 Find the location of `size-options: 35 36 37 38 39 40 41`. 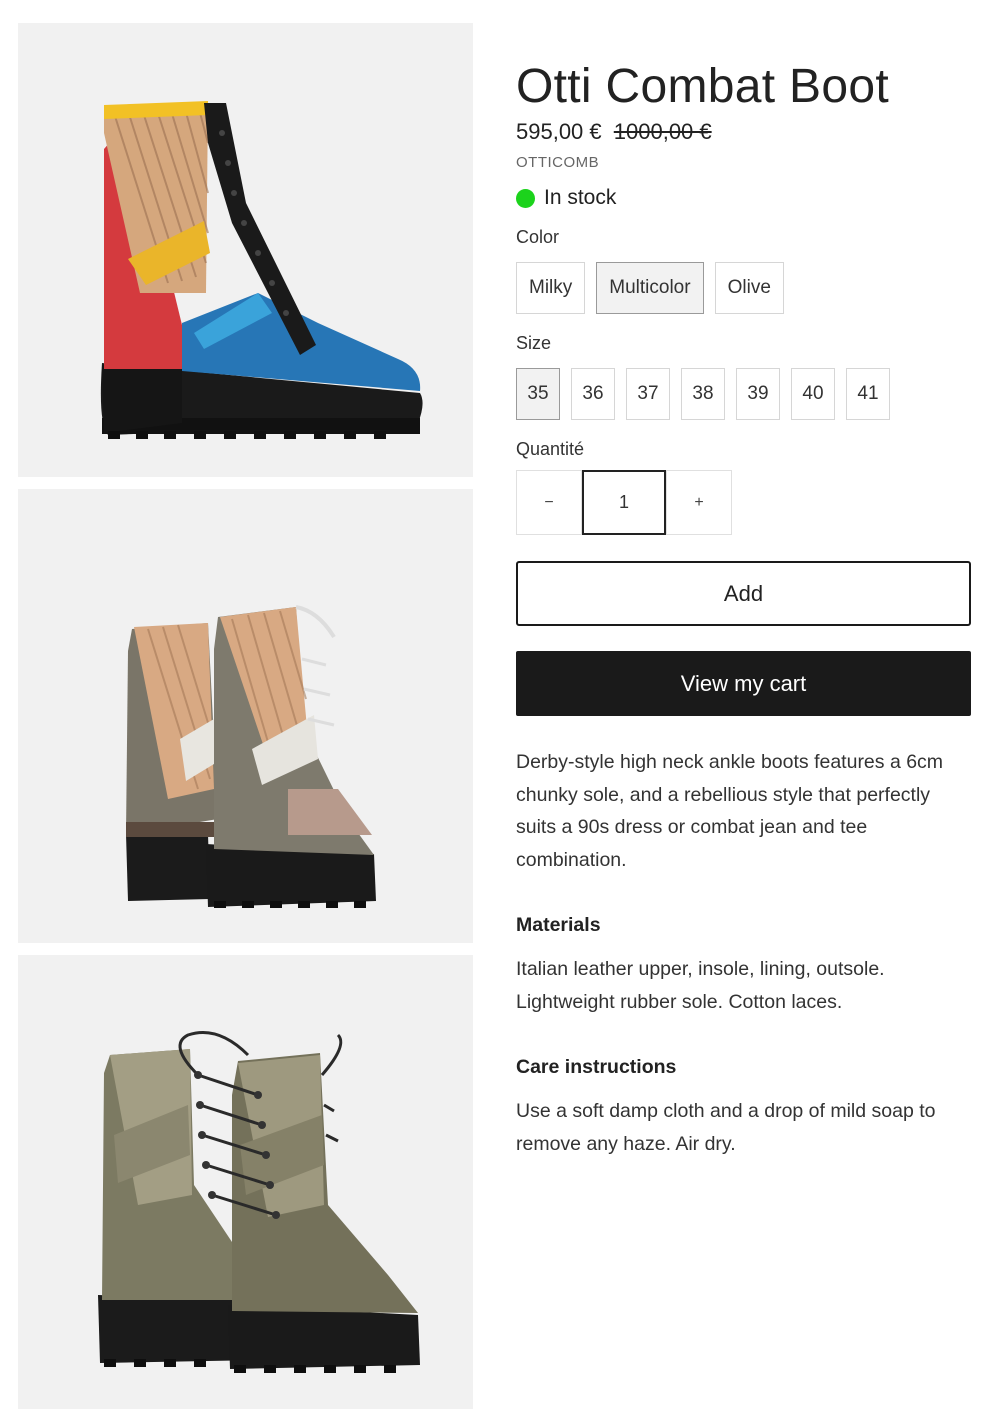

size-options: 35 36 37 38 39 40 41 is located at coordinates (744, 394).